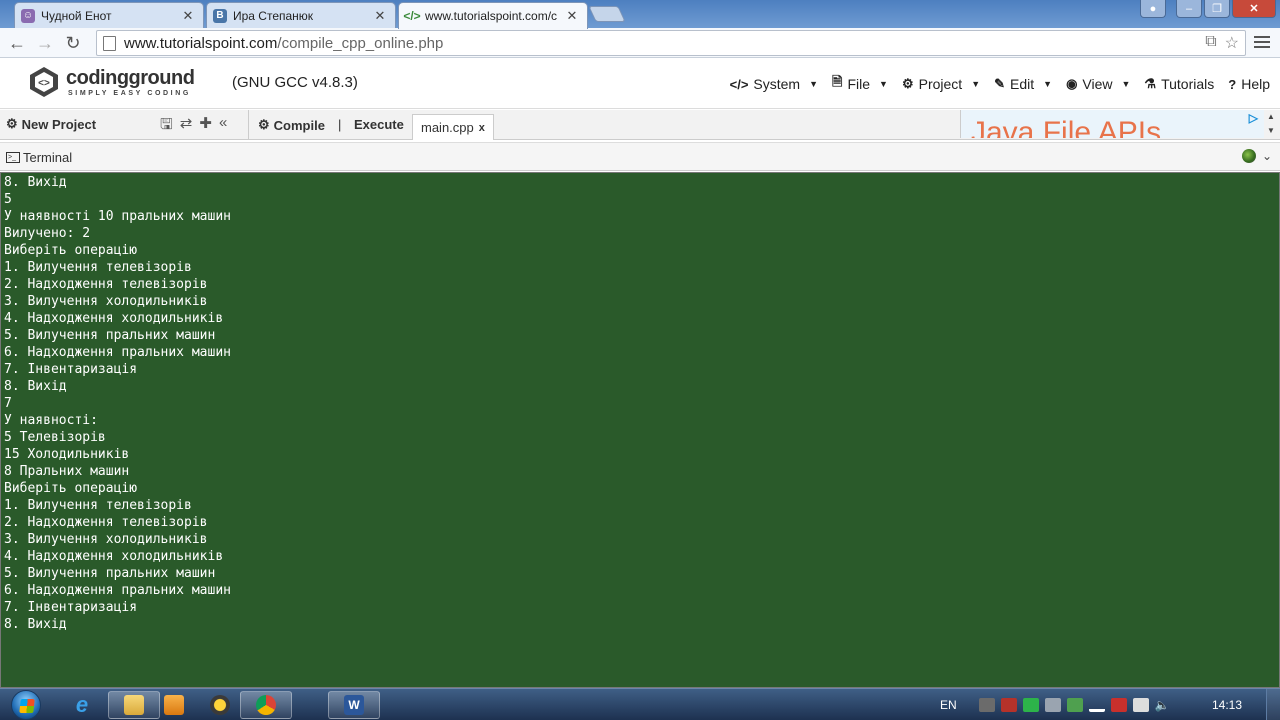 The height and width of the screenshot is (720, 1280). What do you see at coordinates (8, 403) in the screenshot?
I see `terminal-line: 7` at bounding box center [8, 403].